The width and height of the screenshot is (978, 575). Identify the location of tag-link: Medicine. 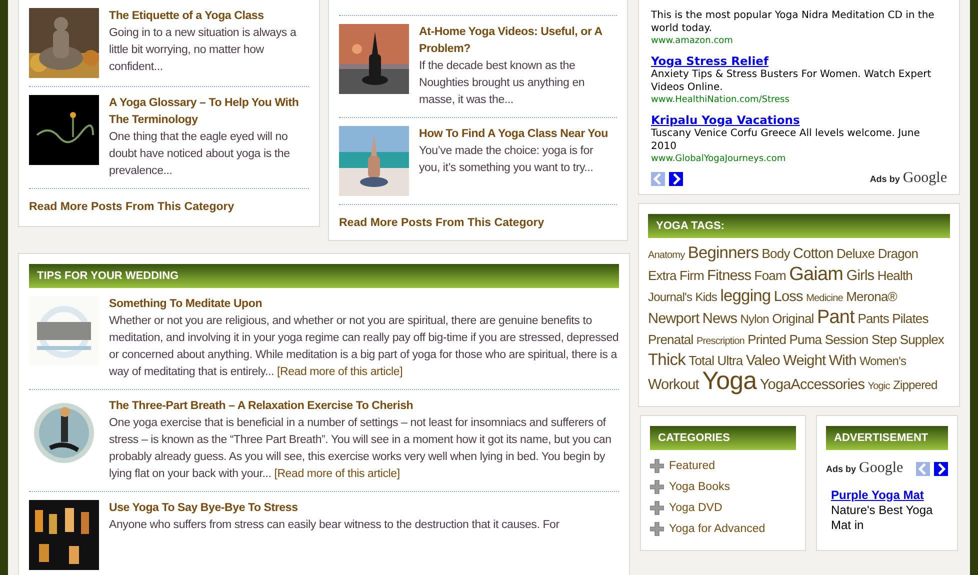
(824, 298).